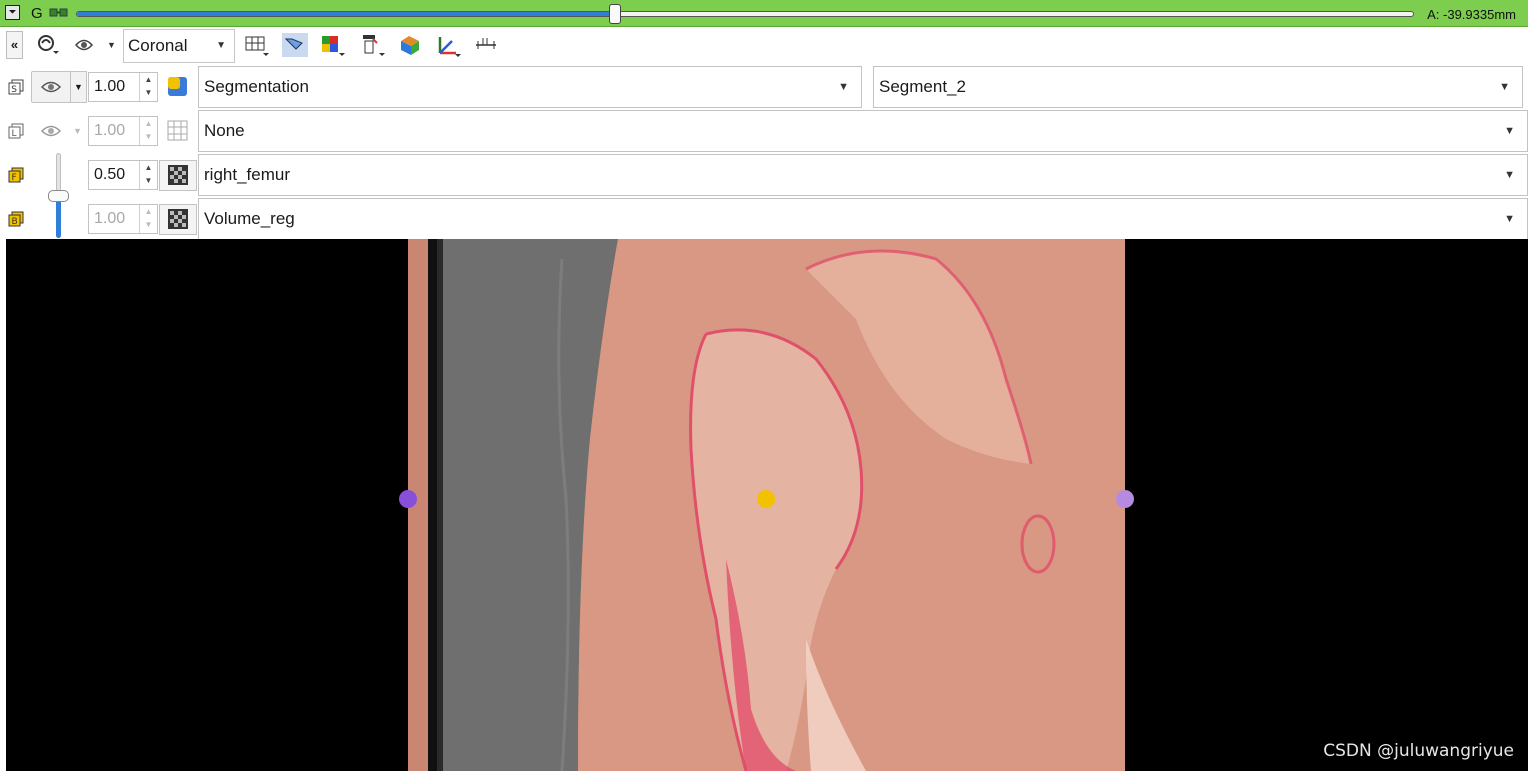 The width and height of the screenshot is (1528, 771). I want to click on annotation-icon, so click(373, 45).